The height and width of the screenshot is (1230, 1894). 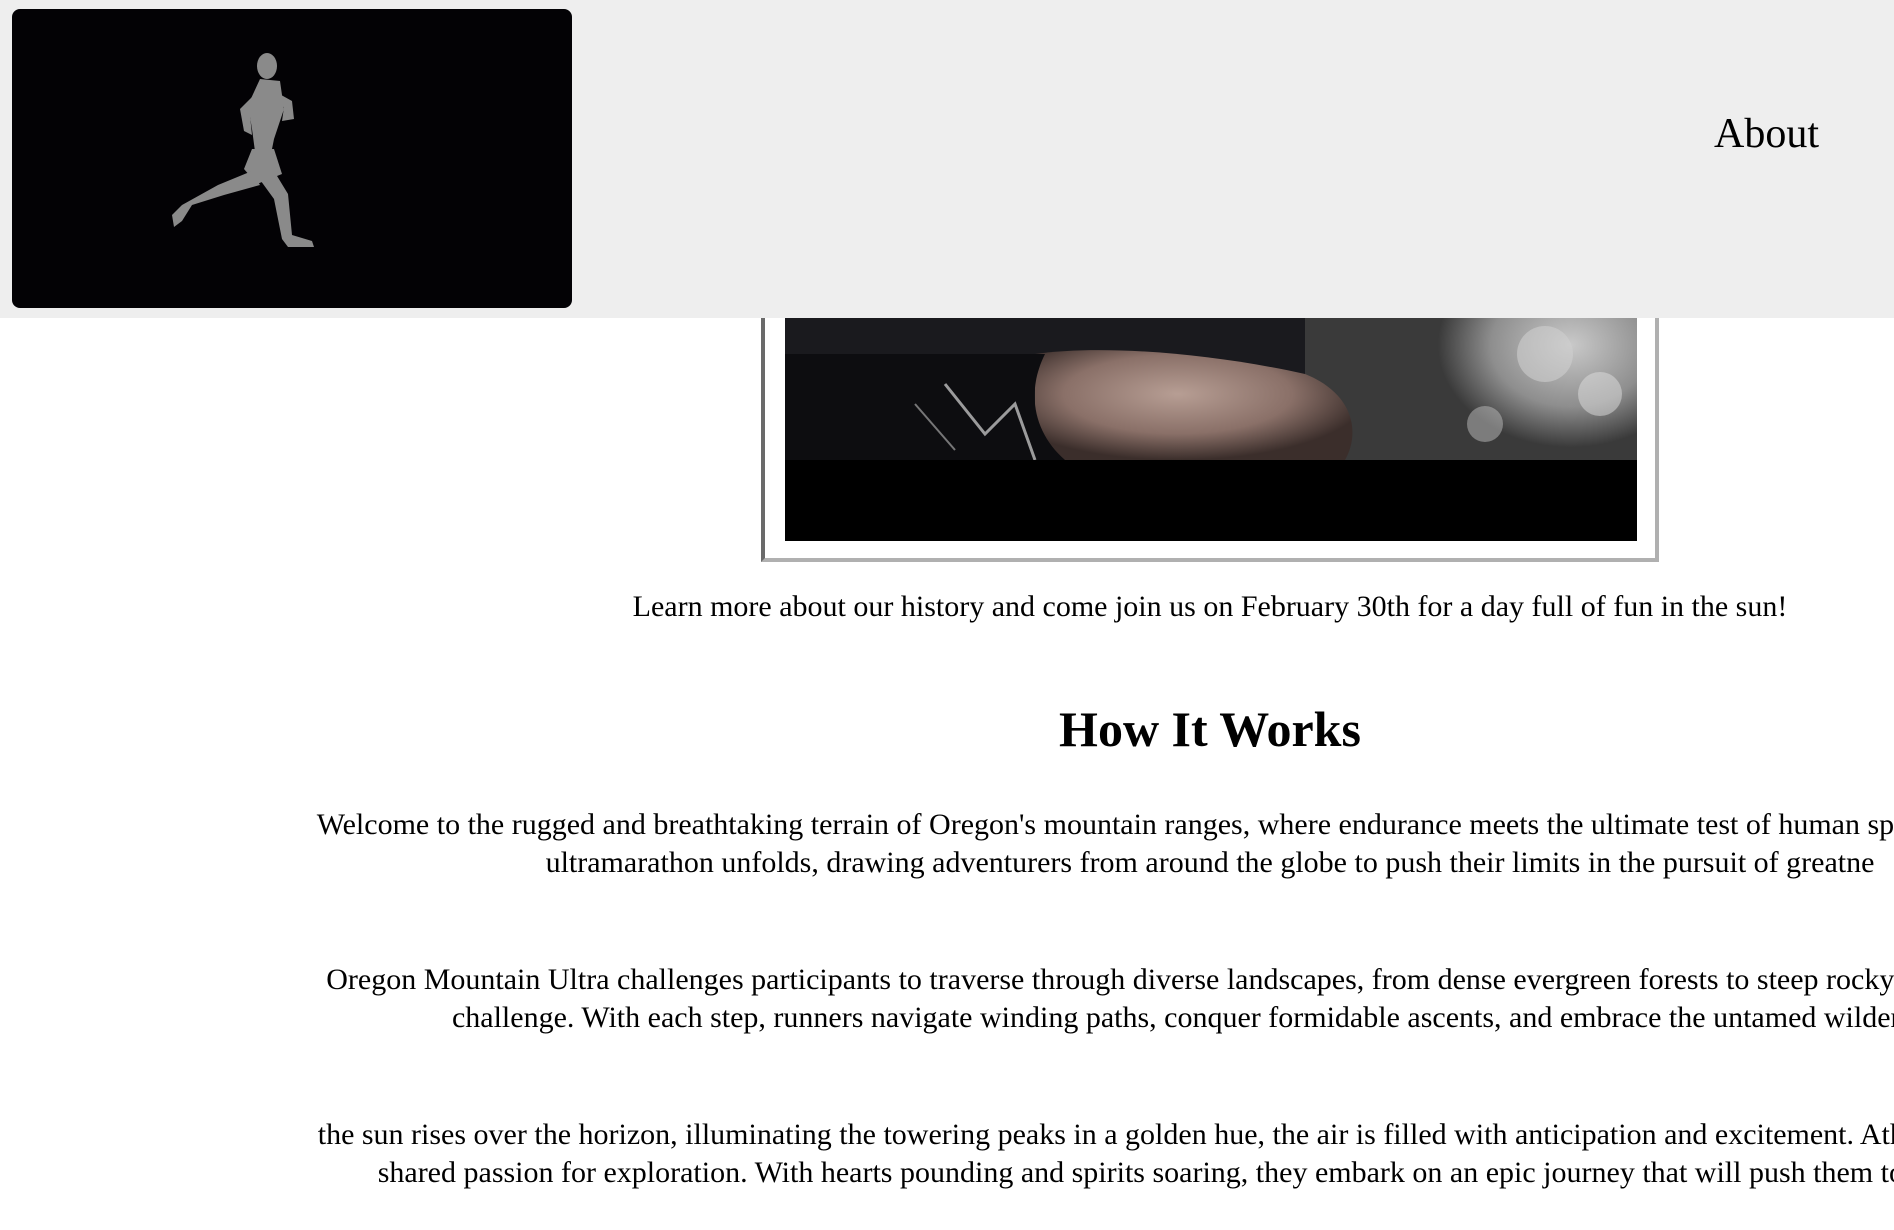 I want to click on runner-icon, so click(x=243, y=150).